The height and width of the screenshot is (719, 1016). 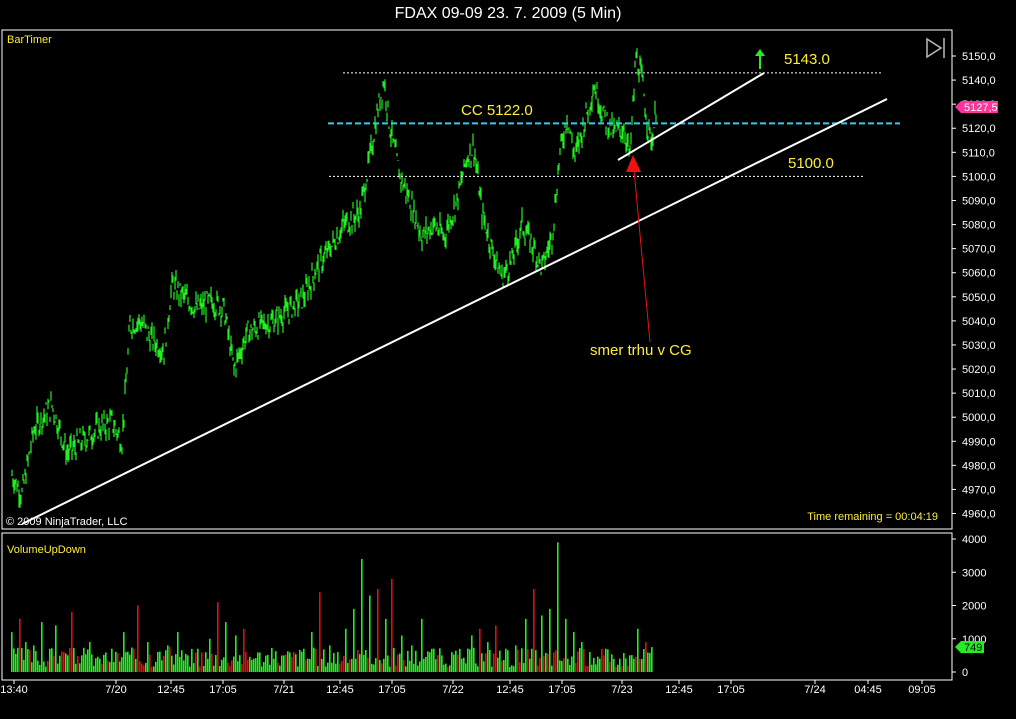 I want to click on trend-note-label: smer trhu v CG, so click(x=641, y=350).